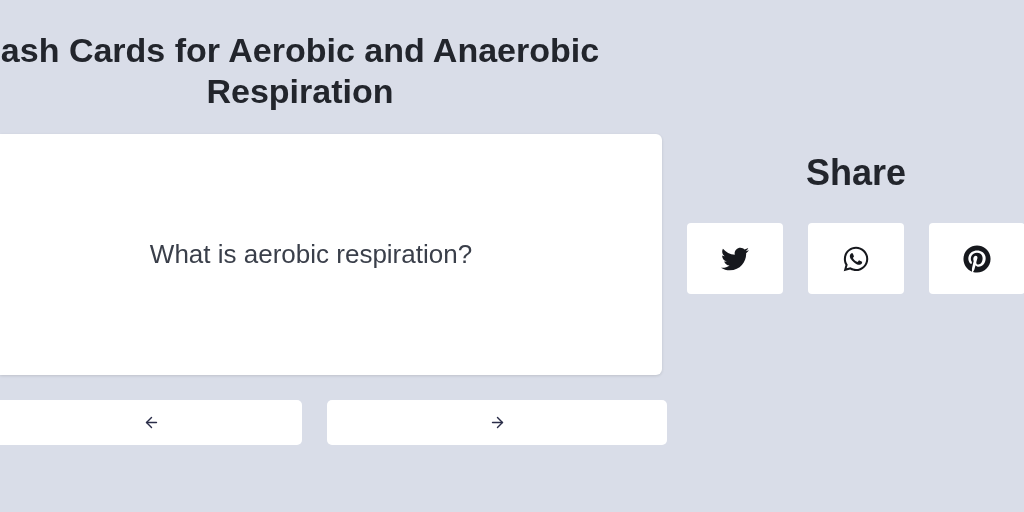 This screenshot has height=512, width=1024. Describe the element at coordinates (300, 71) in the screenshot. I see `page-title: ash Cards for Aerobic and Anaerobic Respiration` at that location.